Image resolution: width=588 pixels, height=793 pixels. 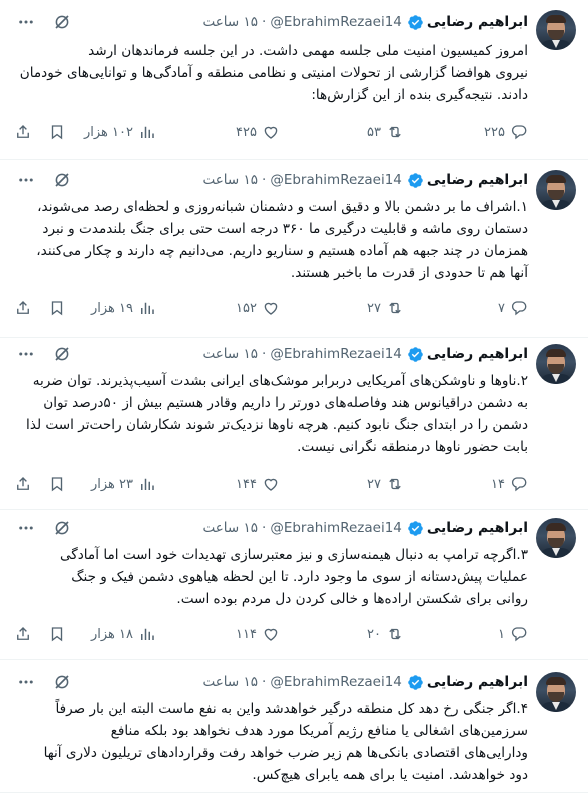 What do you see at coordinates (123, 308) in the screenshot?
I see `views-button: ۱۹ هزار` at bounding box center [123, 308].